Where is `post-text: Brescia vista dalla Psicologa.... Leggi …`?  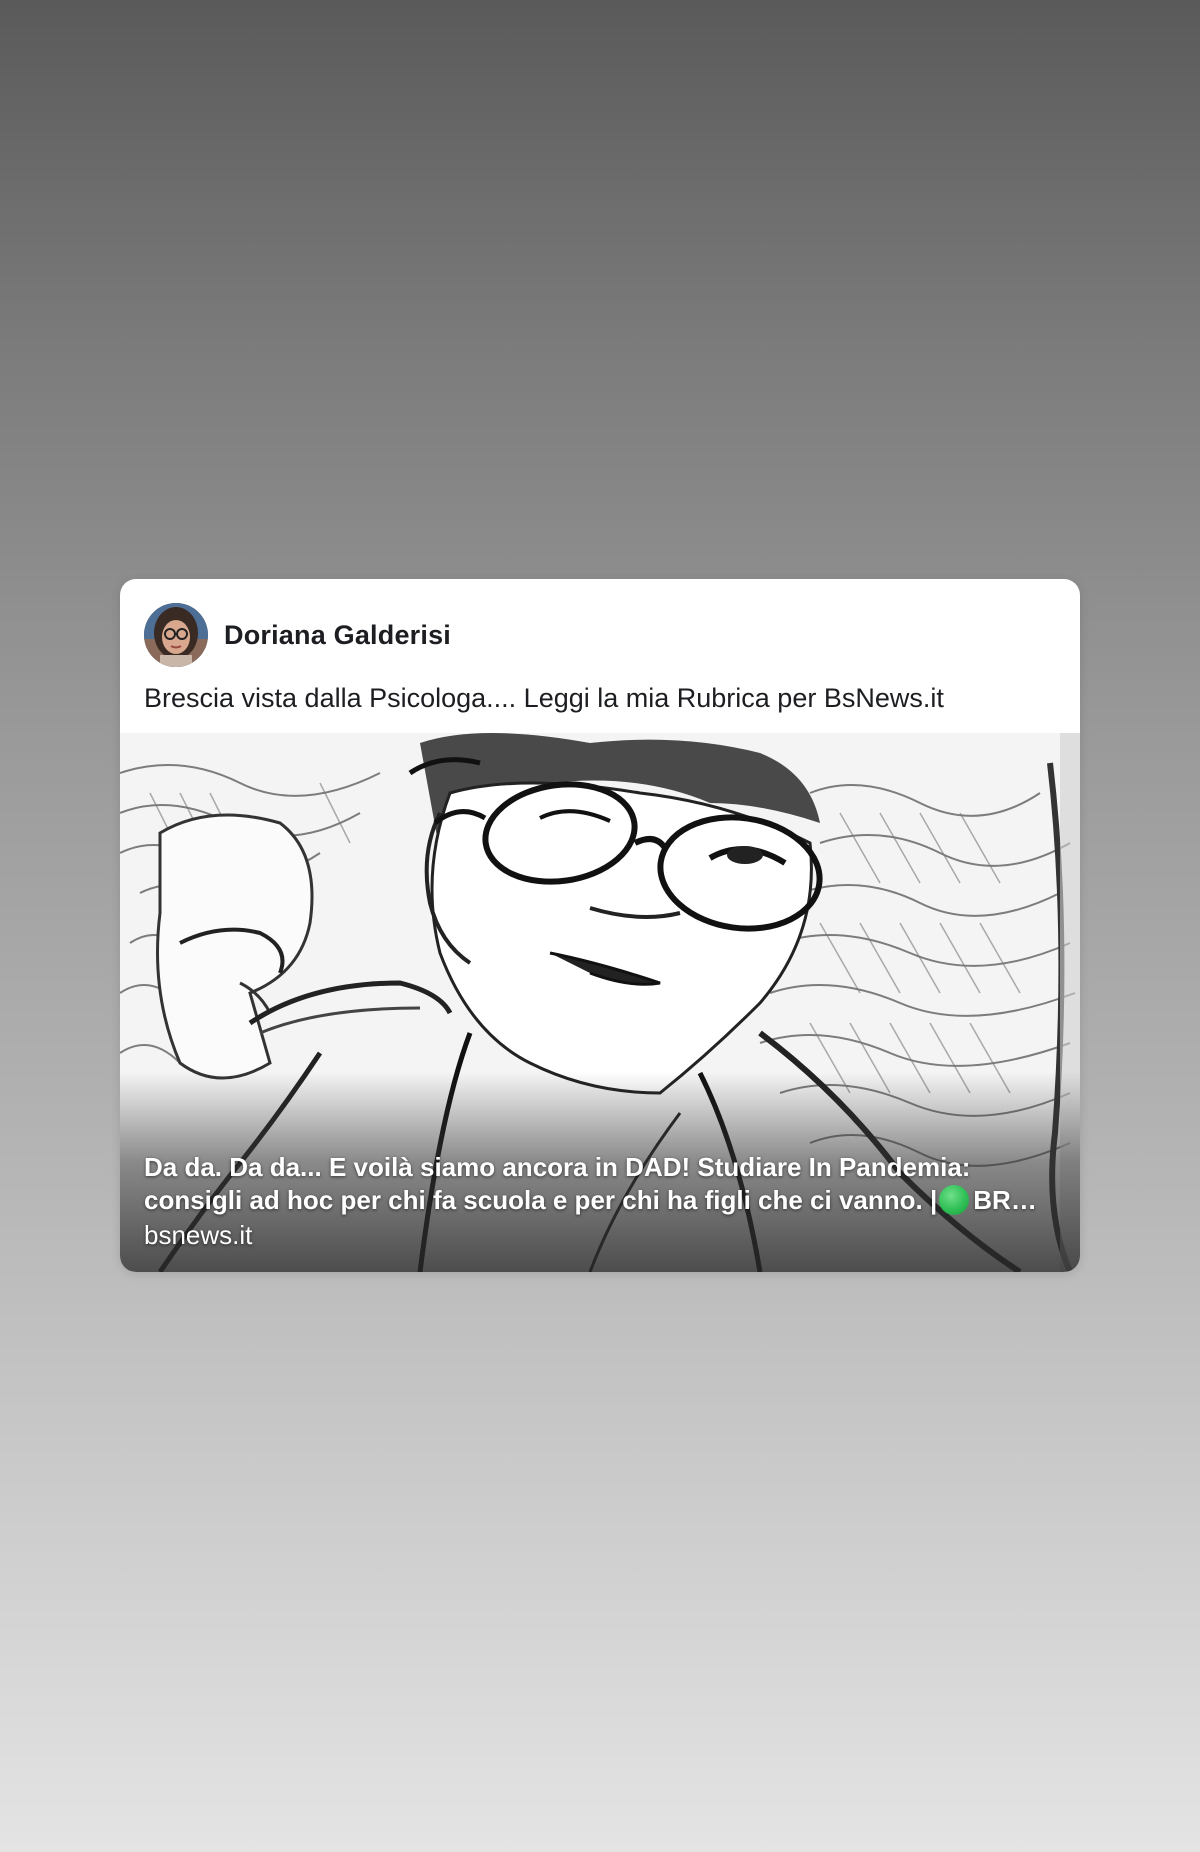 post-text: Brescia vista dalla Psicologa.... Leggi … is located at coordinates (544, 698).